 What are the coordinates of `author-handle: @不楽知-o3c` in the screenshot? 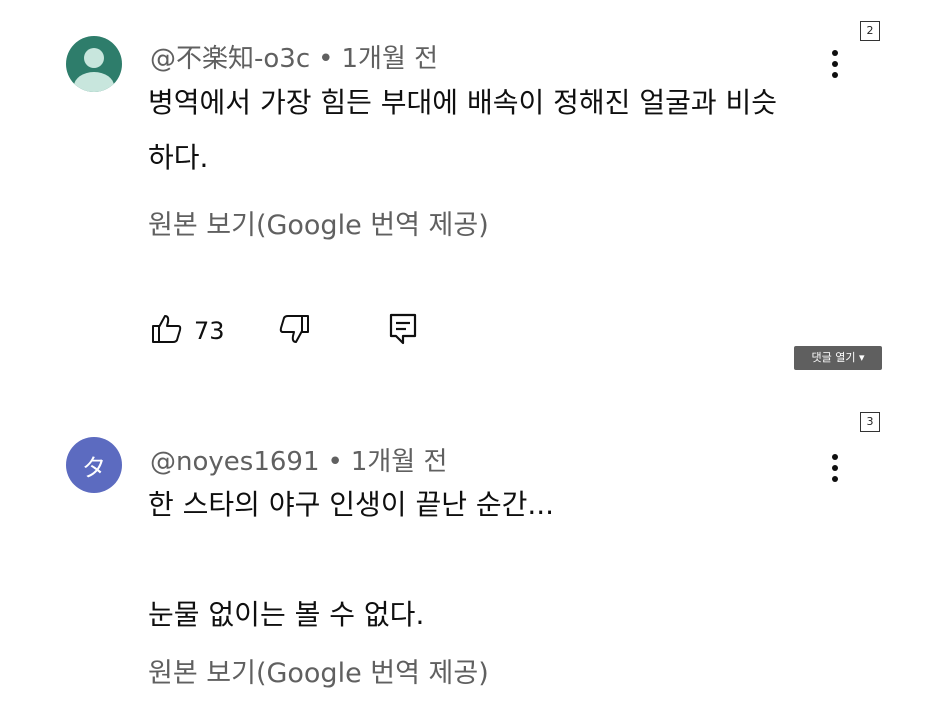 It's located at (230, 59).